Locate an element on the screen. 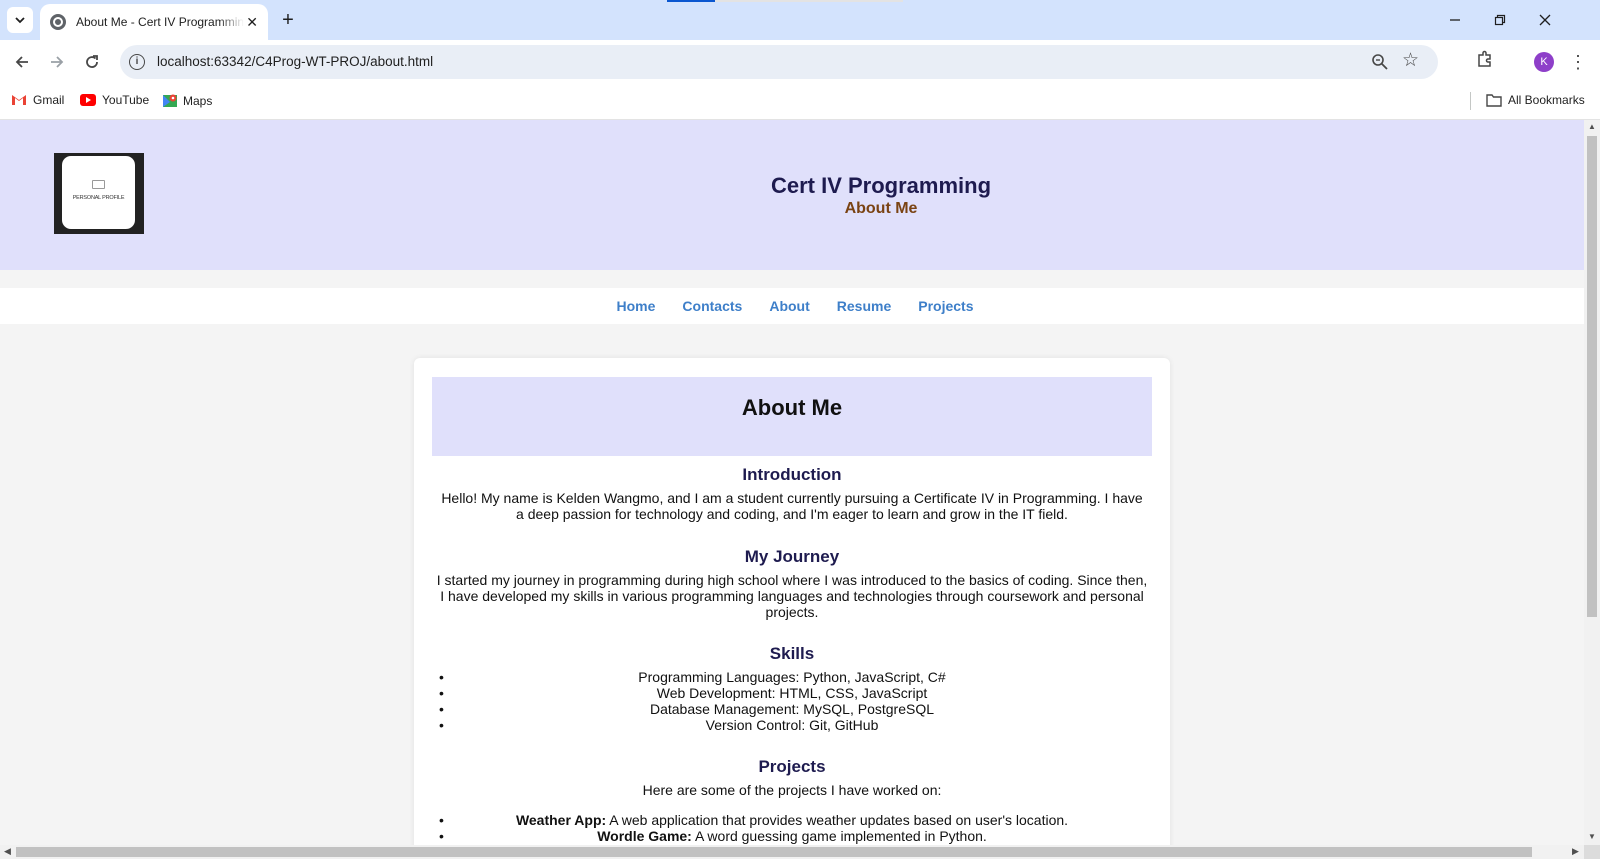 This screenshot has height=859, width=1600. nav-link-projects: Projects is located at coordinates (945, 306).